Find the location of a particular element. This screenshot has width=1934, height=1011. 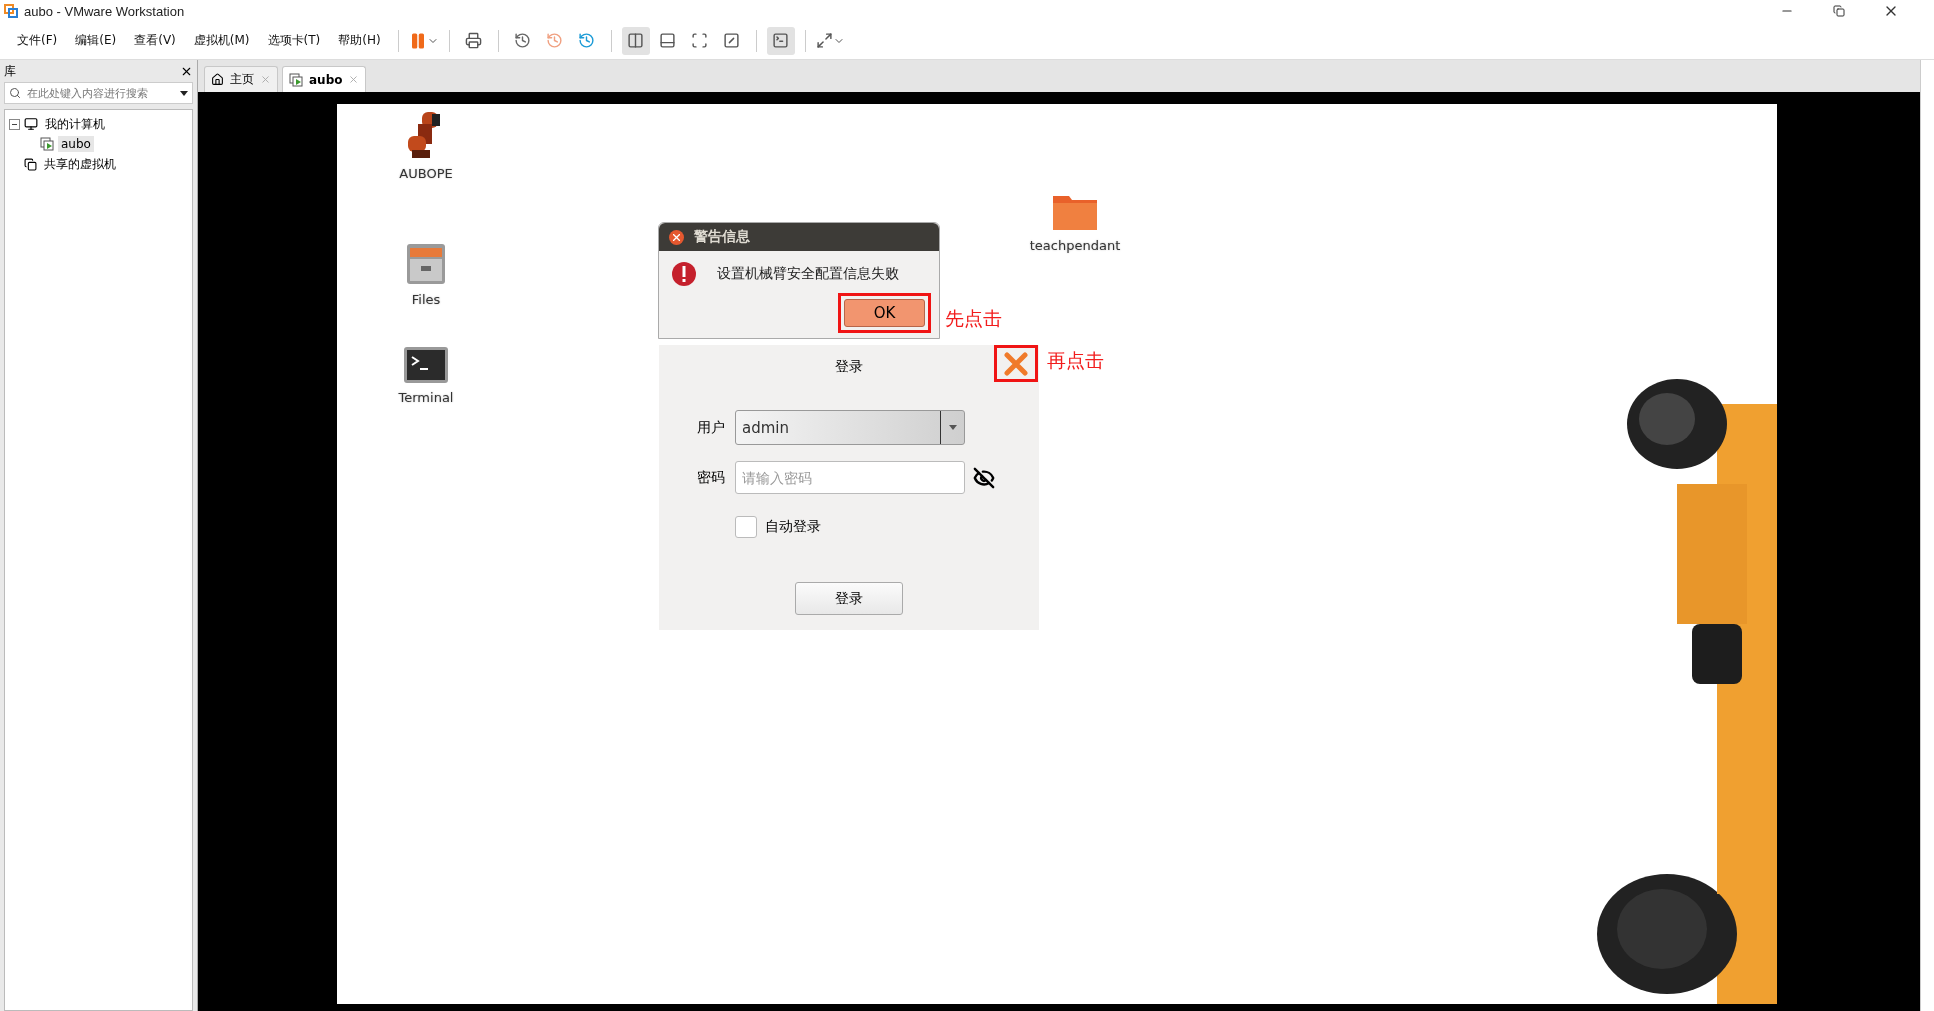

home-icon is located at coordinates (217, 79).